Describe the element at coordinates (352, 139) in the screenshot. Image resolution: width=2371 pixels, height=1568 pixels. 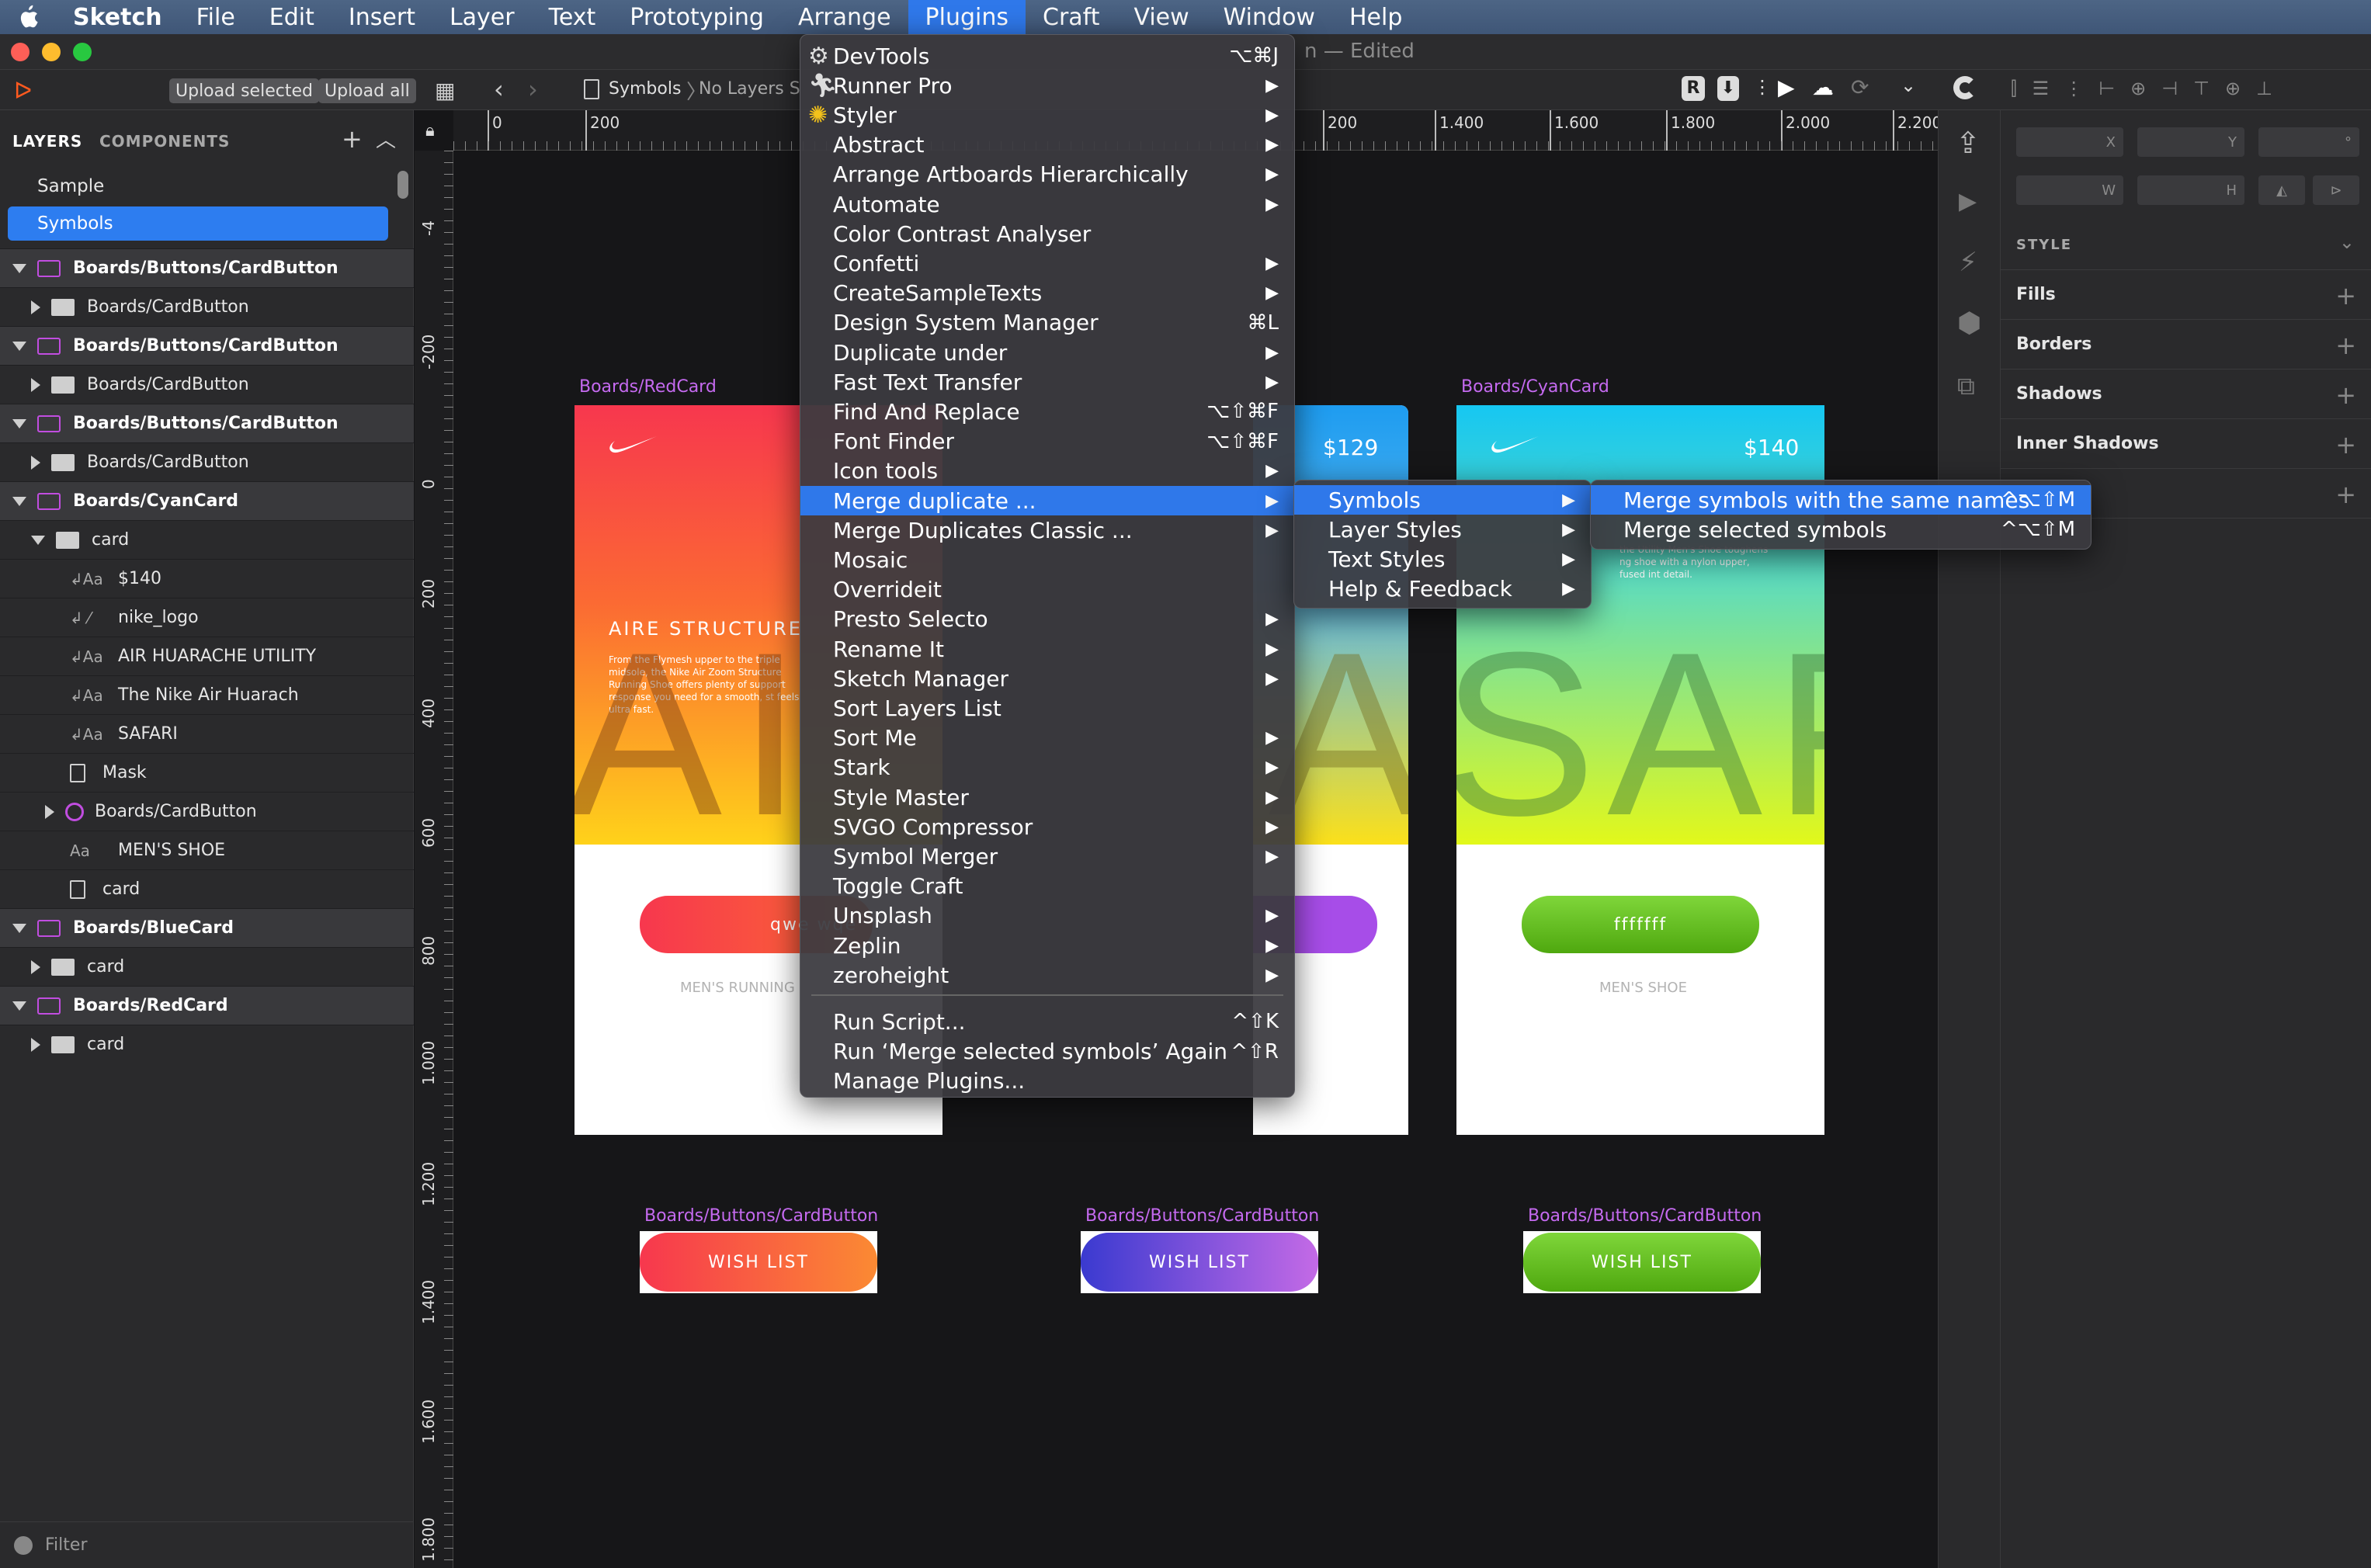
I see `add-page-icon: +` at that location.